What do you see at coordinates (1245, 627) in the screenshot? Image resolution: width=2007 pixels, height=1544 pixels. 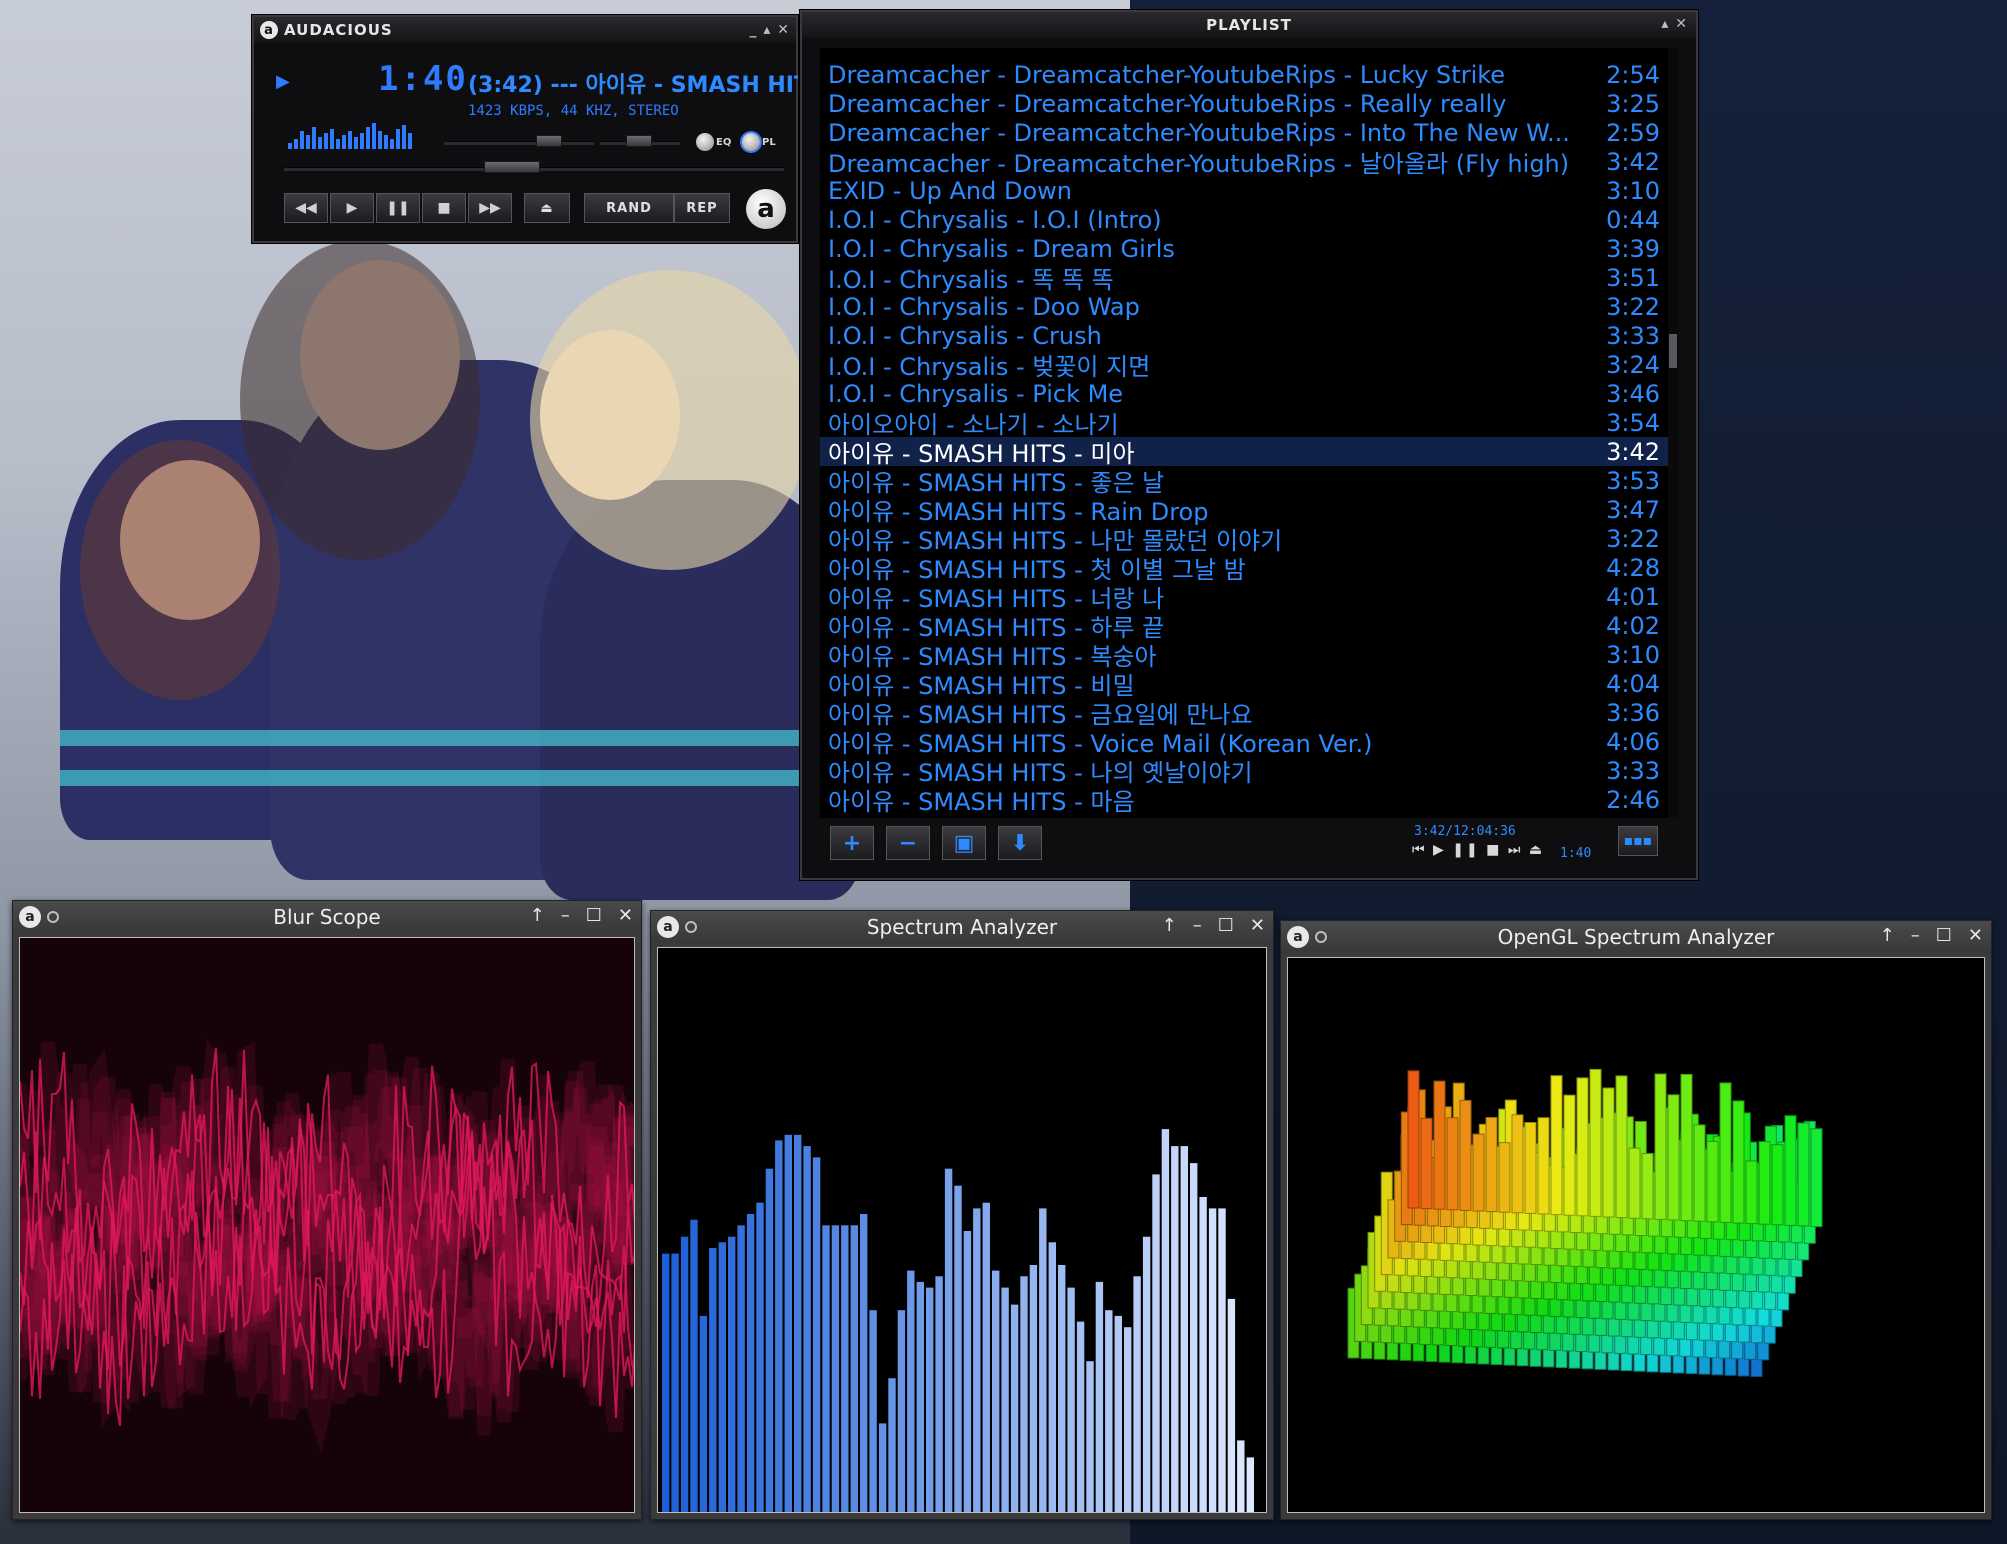 I see `playlist-row: 아이유 - SMASH HITS - 하루 끝 4:02` at bounding box center [1245, 627].